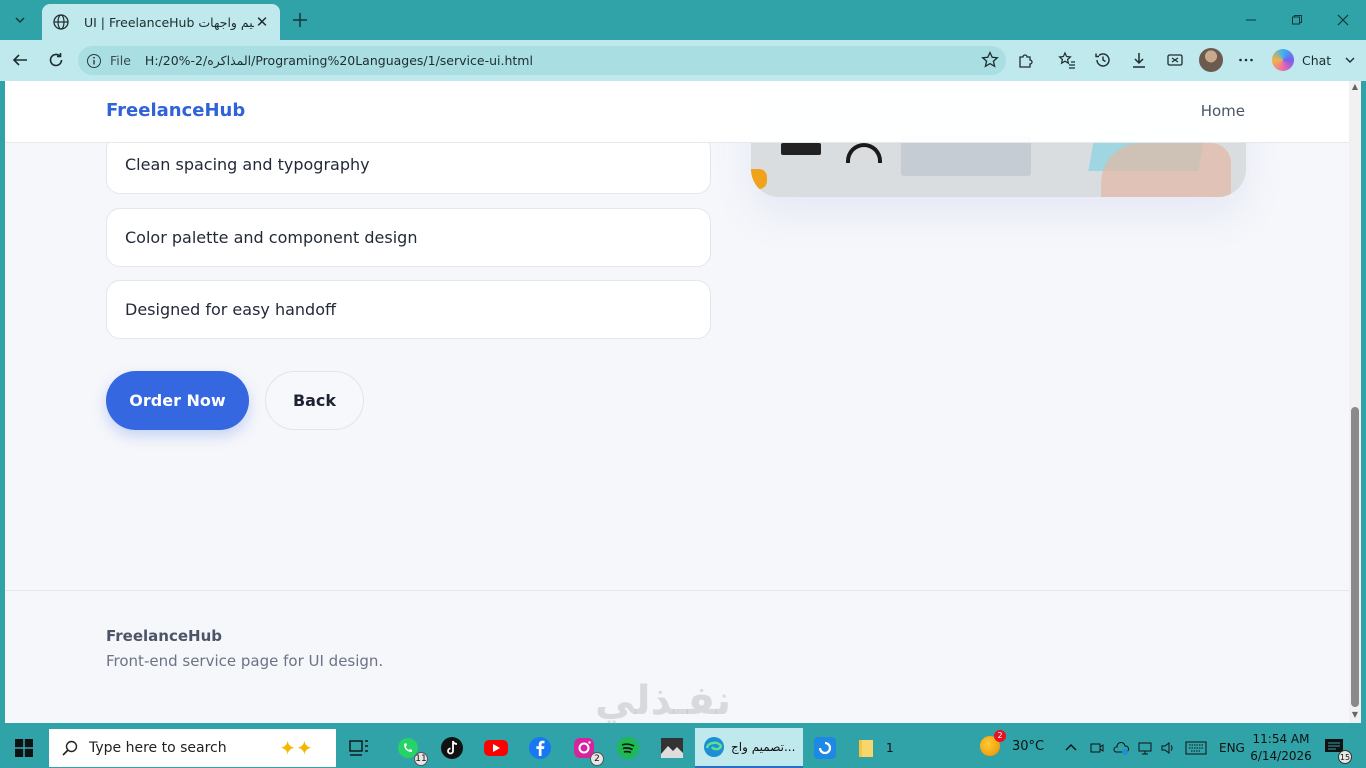 Image resolution: width=1366 pixels, height=768 pixels. Describe the element at coordinates (158, 748) in the screenshot. I see `search-placeholder: Type here to search` at that location.